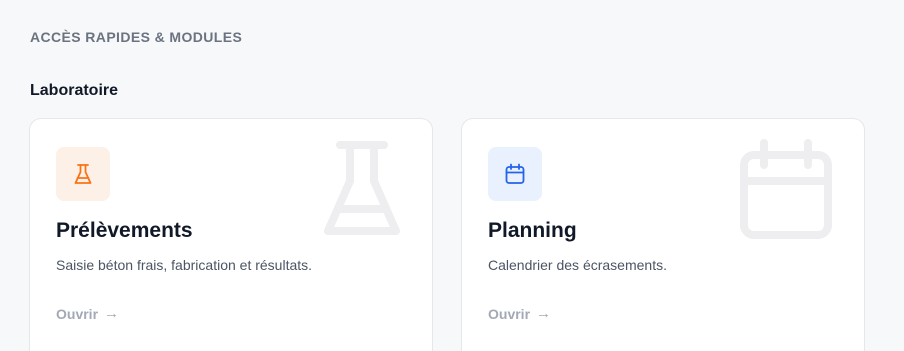 The height and width of the screenshot is (351, 904). Describe the element at coordinates (532, 230) in the screenshot. I see `card-title: Planning` at that location.